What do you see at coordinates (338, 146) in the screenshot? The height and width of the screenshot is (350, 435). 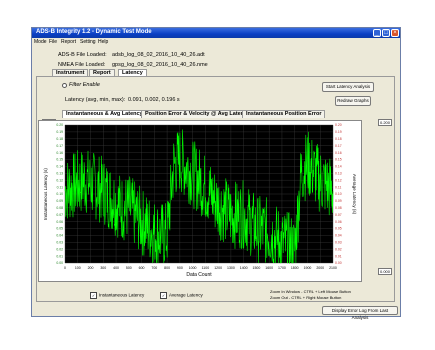 I see `y2-tick-label: 0.17` at bounding box center [338, 146].